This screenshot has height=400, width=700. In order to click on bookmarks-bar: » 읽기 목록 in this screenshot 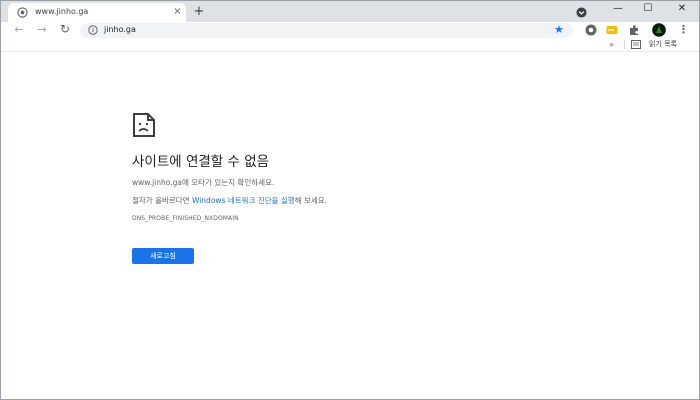, I will do `click(350, 45)`.